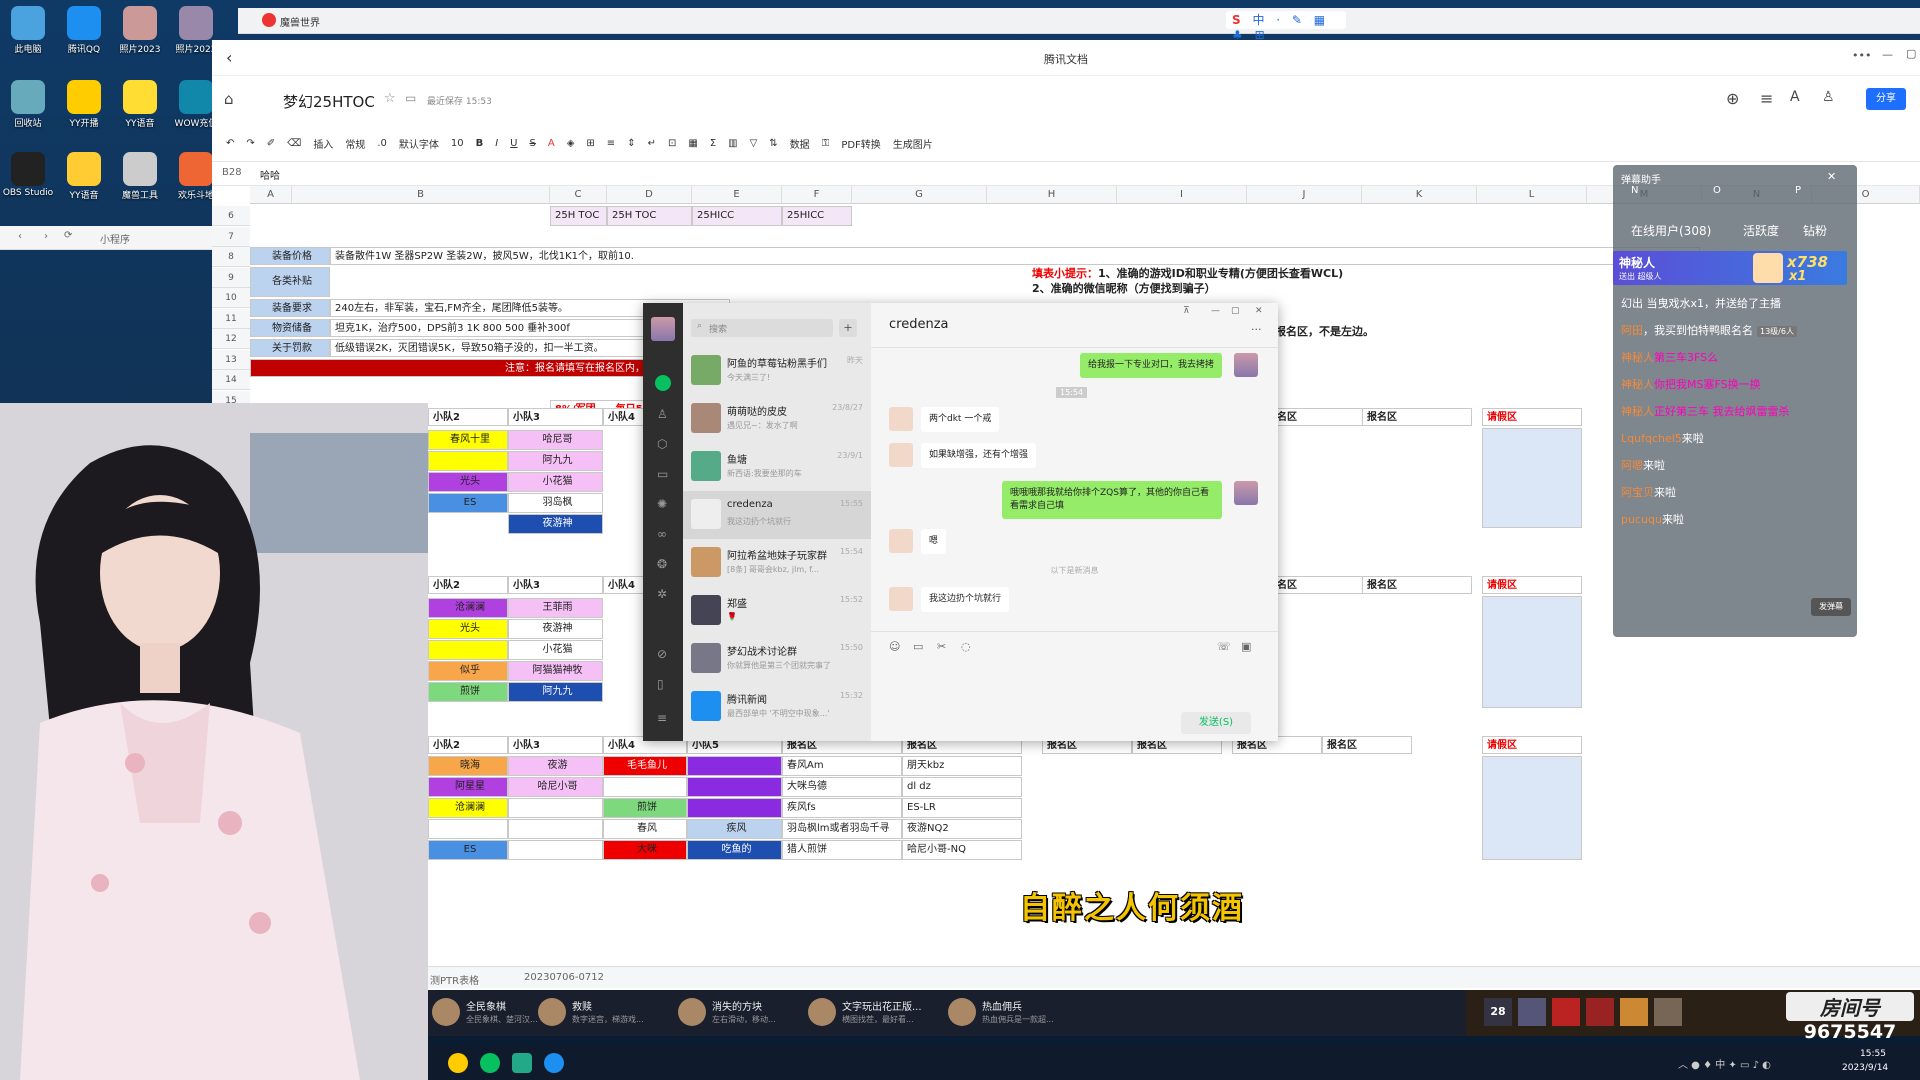 This screenshot has width=1920, height=1080. I want to click on doc-title: 梦幻25HTOC, so click(329, 101).